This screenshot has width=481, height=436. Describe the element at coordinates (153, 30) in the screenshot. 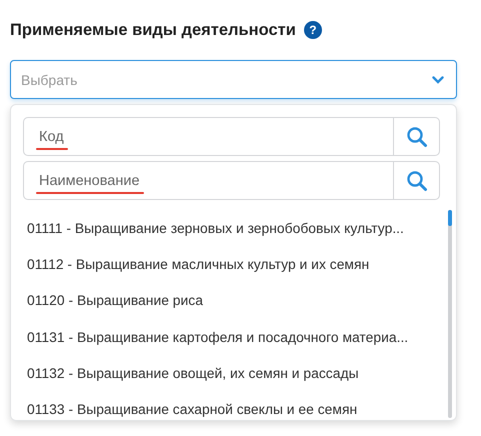

I see `section-title: Применяемые виды деятельности` at that location.